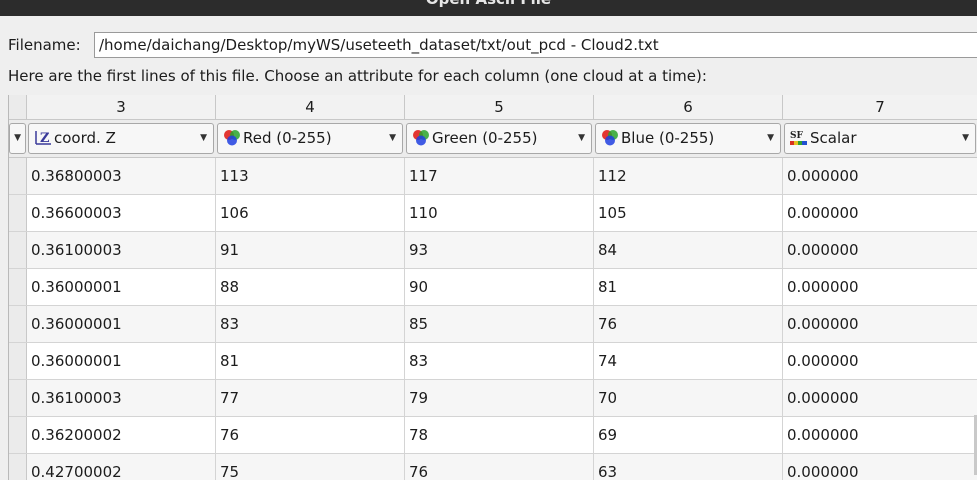 The image size is (977, 480). I want to click on table-row: 0.36100003 91 93 84 0.000000, so click(493, 250).